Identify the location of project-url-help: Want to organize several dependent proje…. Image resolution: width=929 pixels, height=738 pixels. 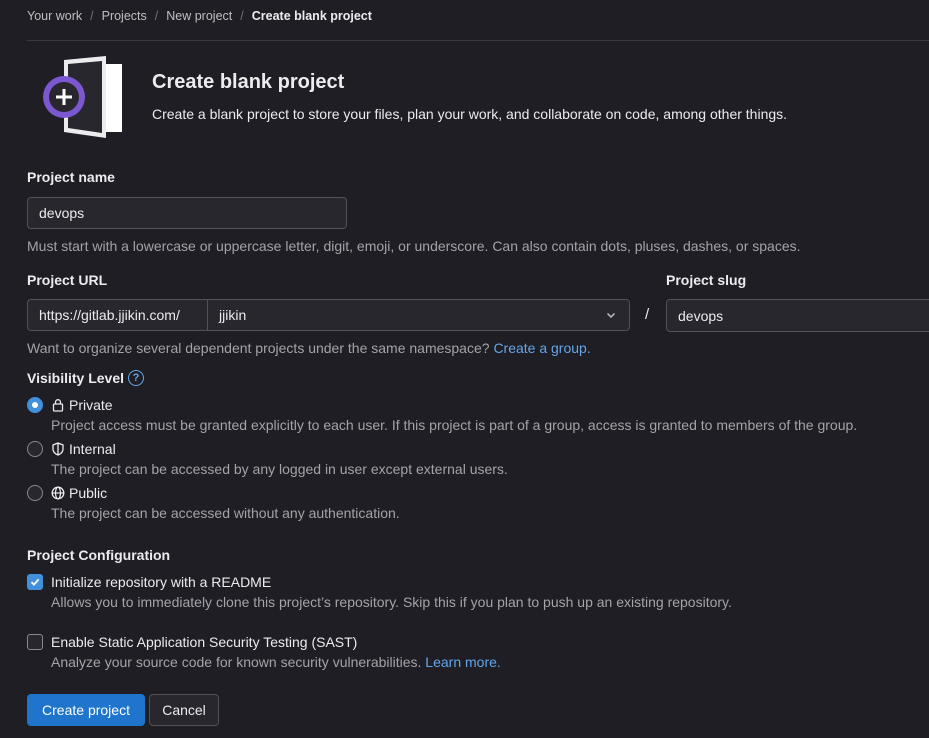
(309, 348).